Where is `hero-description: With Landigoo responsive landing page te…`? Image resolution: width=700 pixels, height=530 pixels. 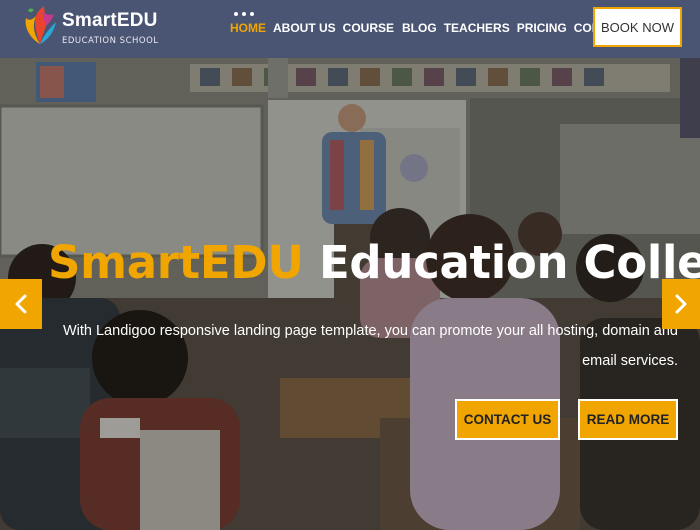 hero-description: With Landigoo responsive landing page te… is located at coordinates (370, 346).